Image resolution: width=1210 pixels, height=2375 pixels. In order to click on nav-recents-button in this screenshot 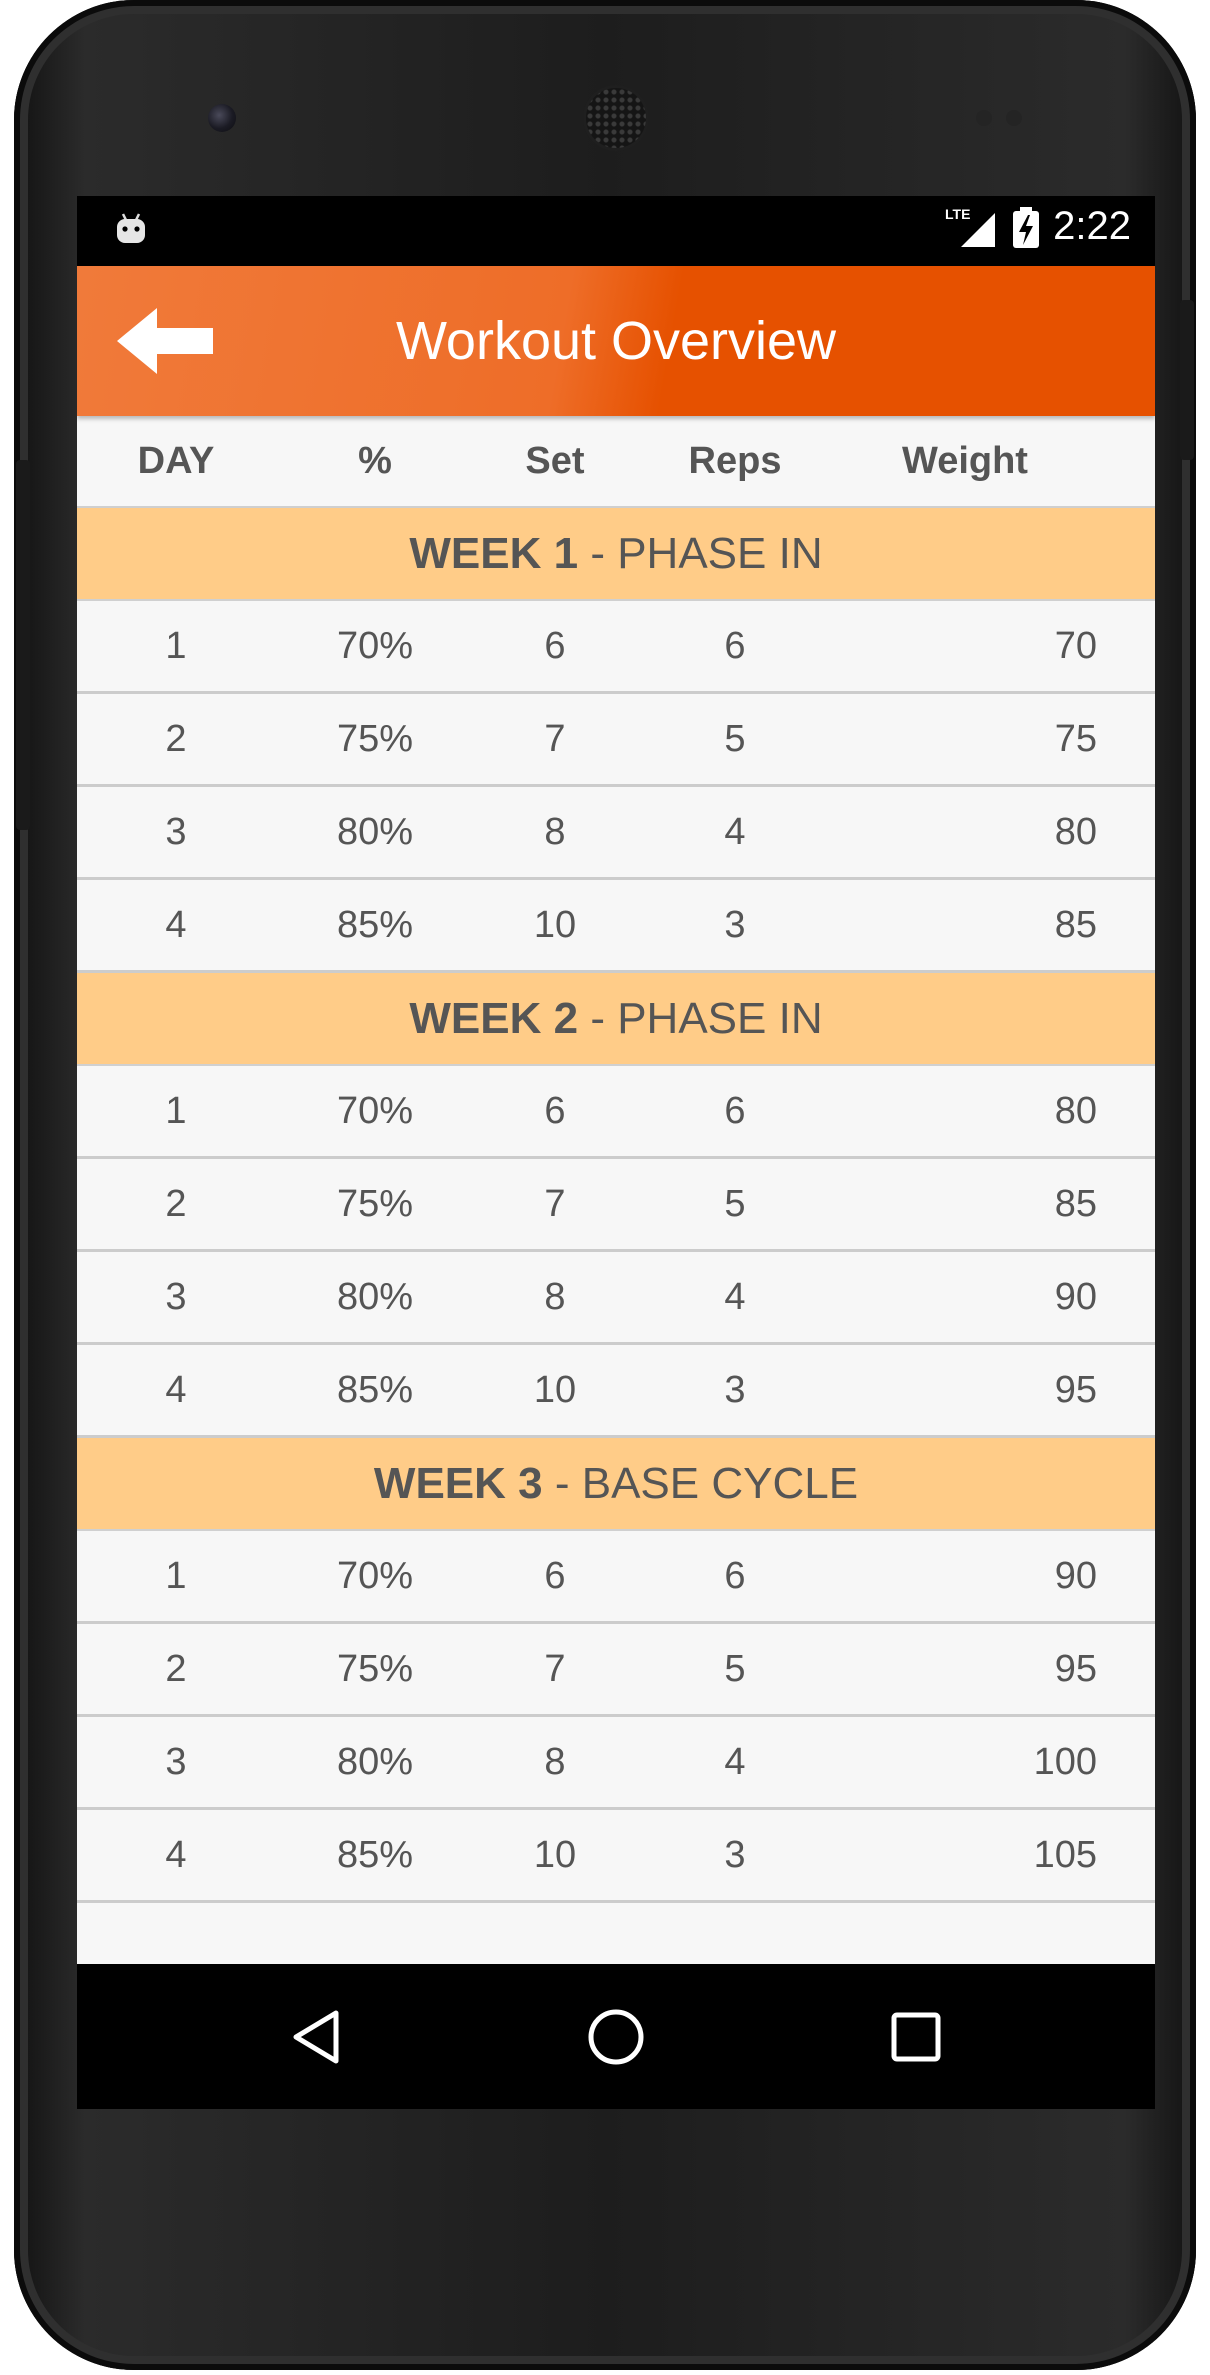, I will do `click(916, 2037)`.